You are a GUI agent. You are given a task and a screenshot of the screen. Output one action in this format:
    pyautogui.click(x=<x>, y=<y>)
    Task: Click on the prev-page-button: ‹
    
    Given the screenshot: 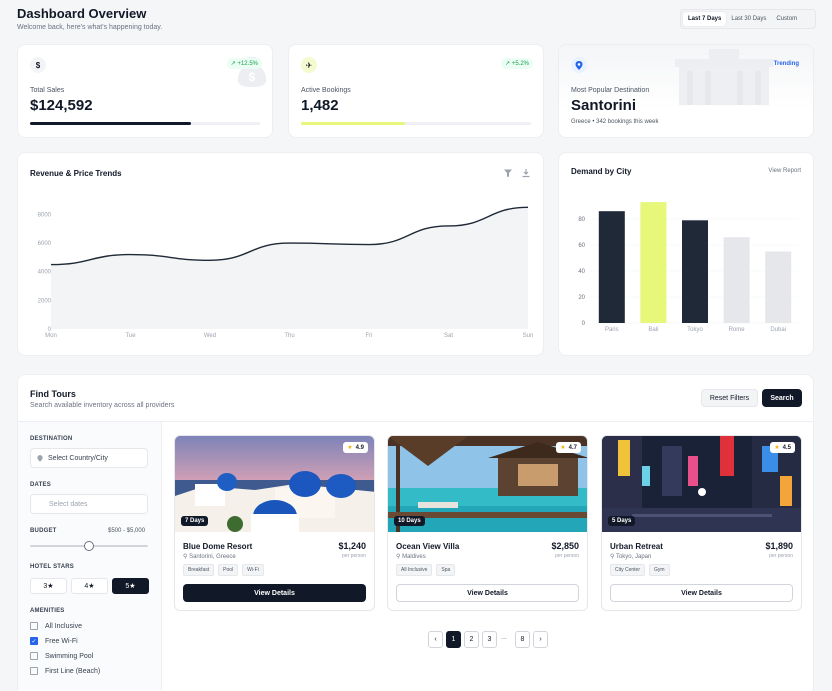 What is the action you would take?
    pyautogui.click(x=435, y=639)
    